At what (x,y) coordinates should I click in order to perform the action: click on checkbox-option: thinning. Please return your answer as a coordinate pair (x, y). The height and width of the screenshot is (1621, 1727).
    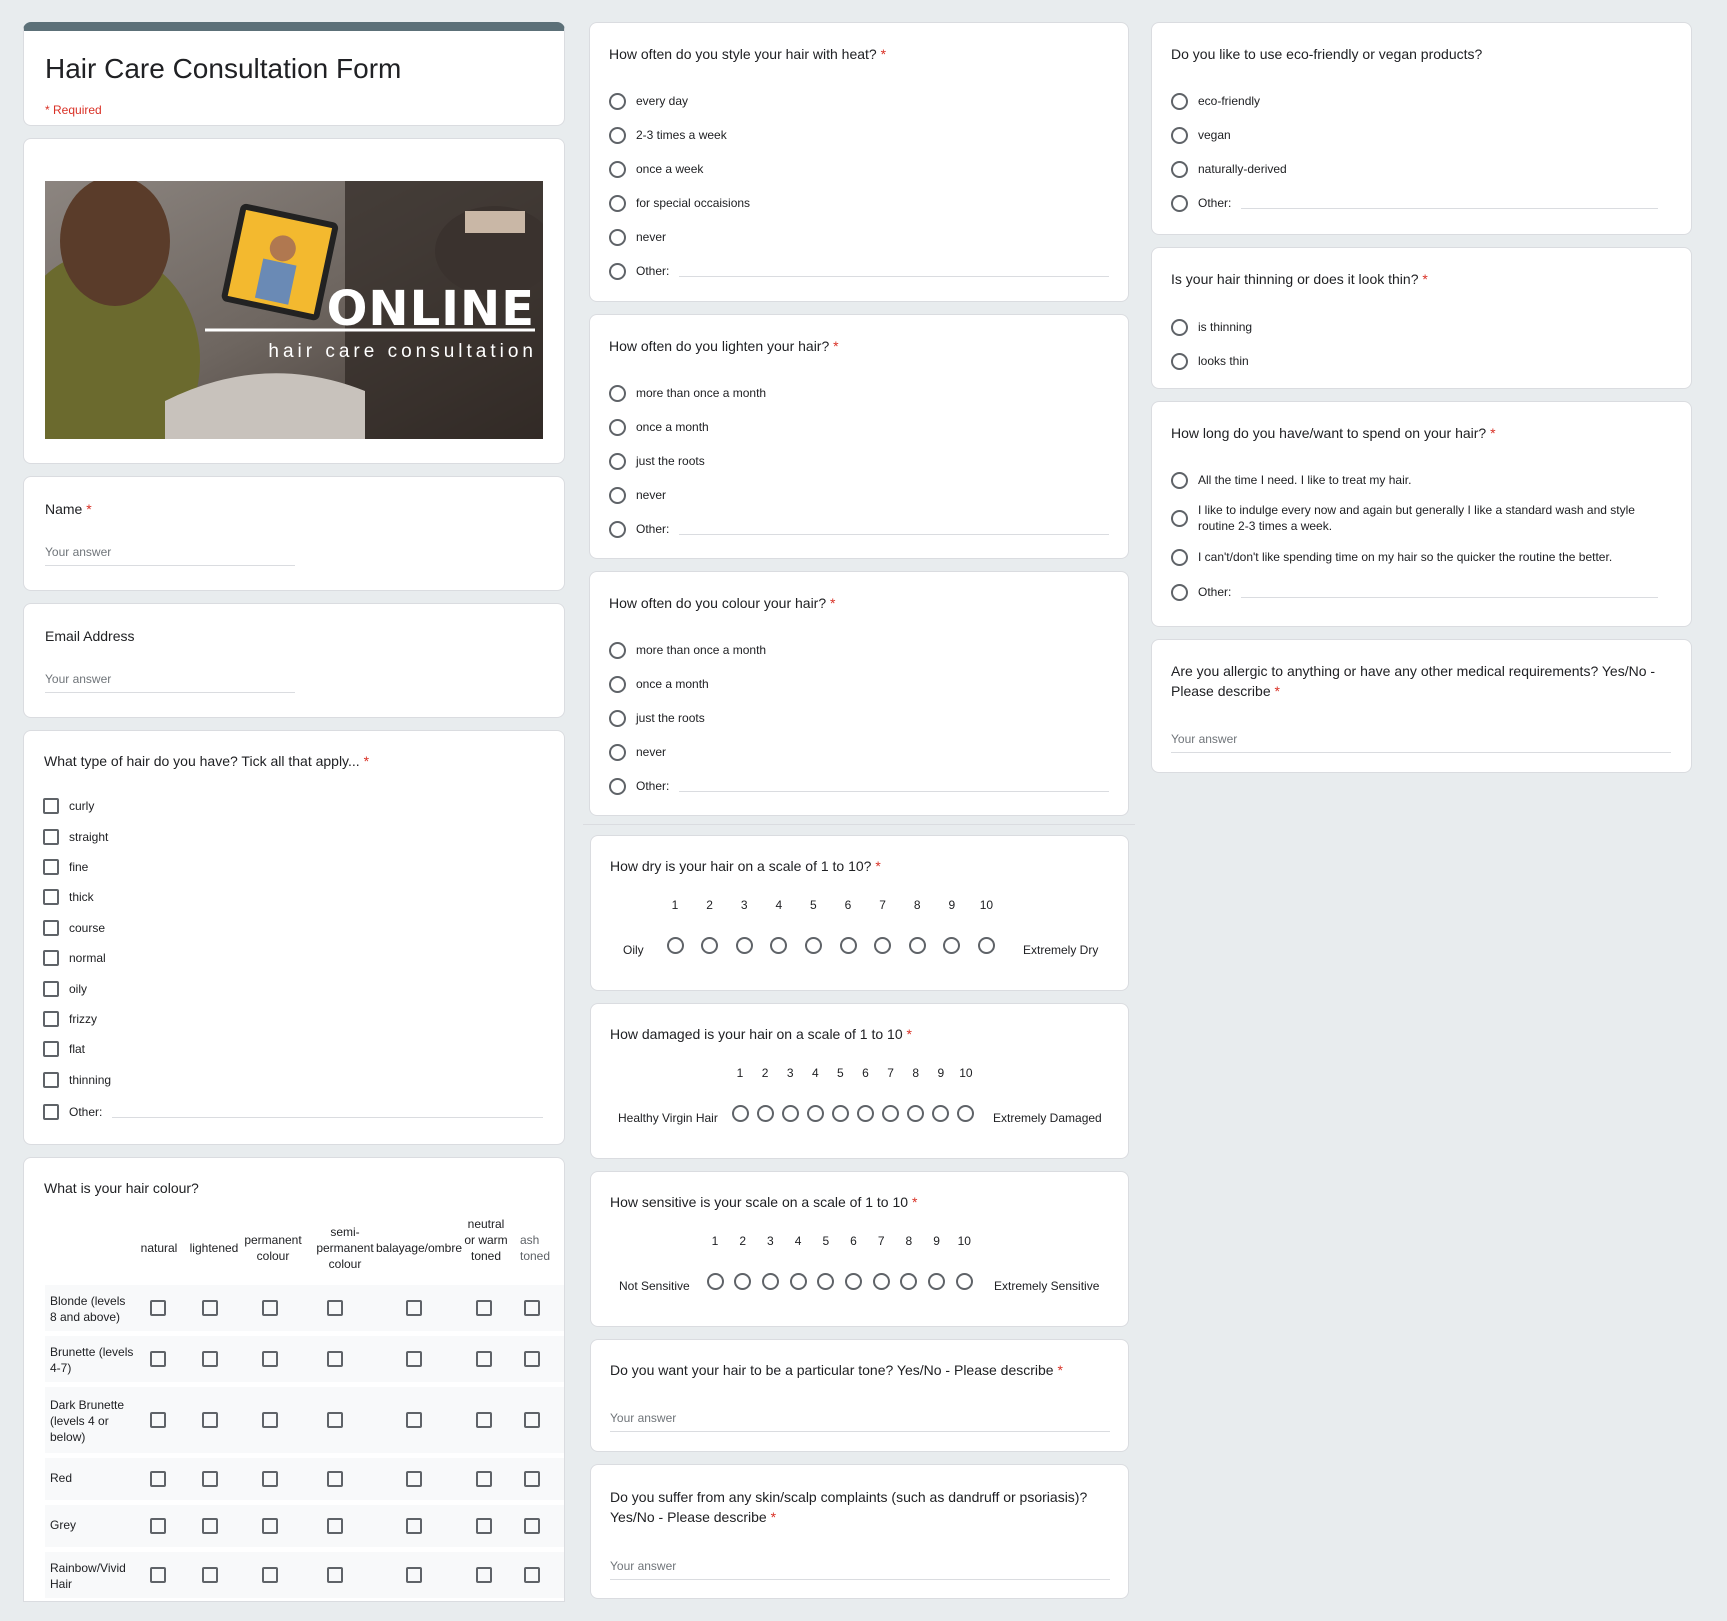
    Looking at the image, I should click on (293, 1080).